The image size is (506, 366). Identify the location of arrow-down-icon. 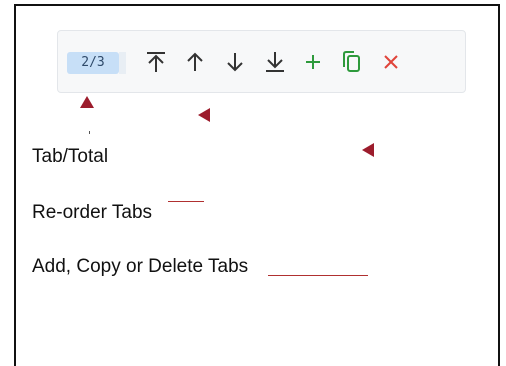
(235, 62).